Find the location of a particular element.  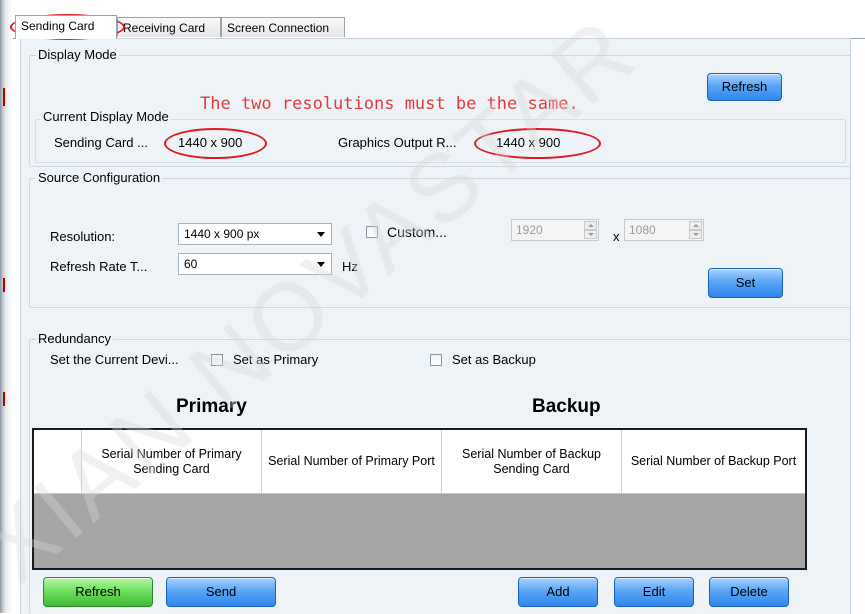

resolution-match-annotation: The two resolutions must be the same. is located at coordinates (389, 104).